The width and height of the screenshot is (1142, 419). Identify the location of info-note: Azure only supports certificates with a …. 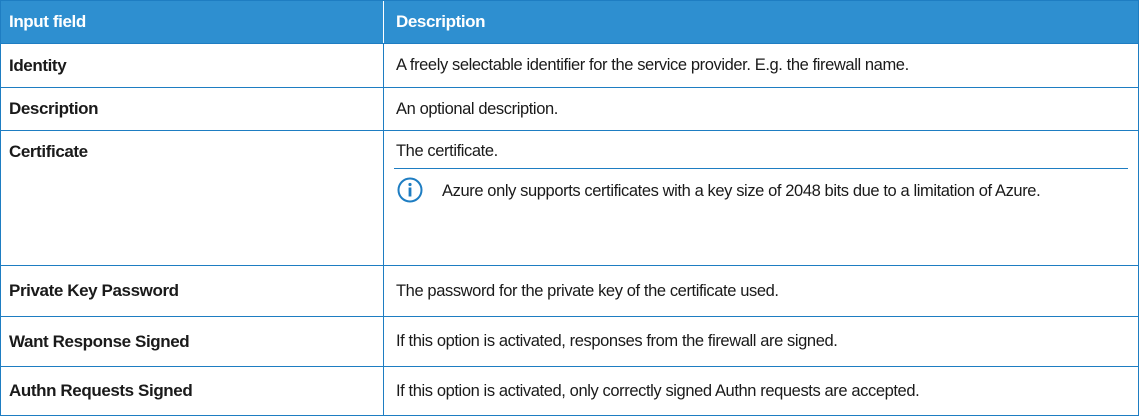
(741, 191).